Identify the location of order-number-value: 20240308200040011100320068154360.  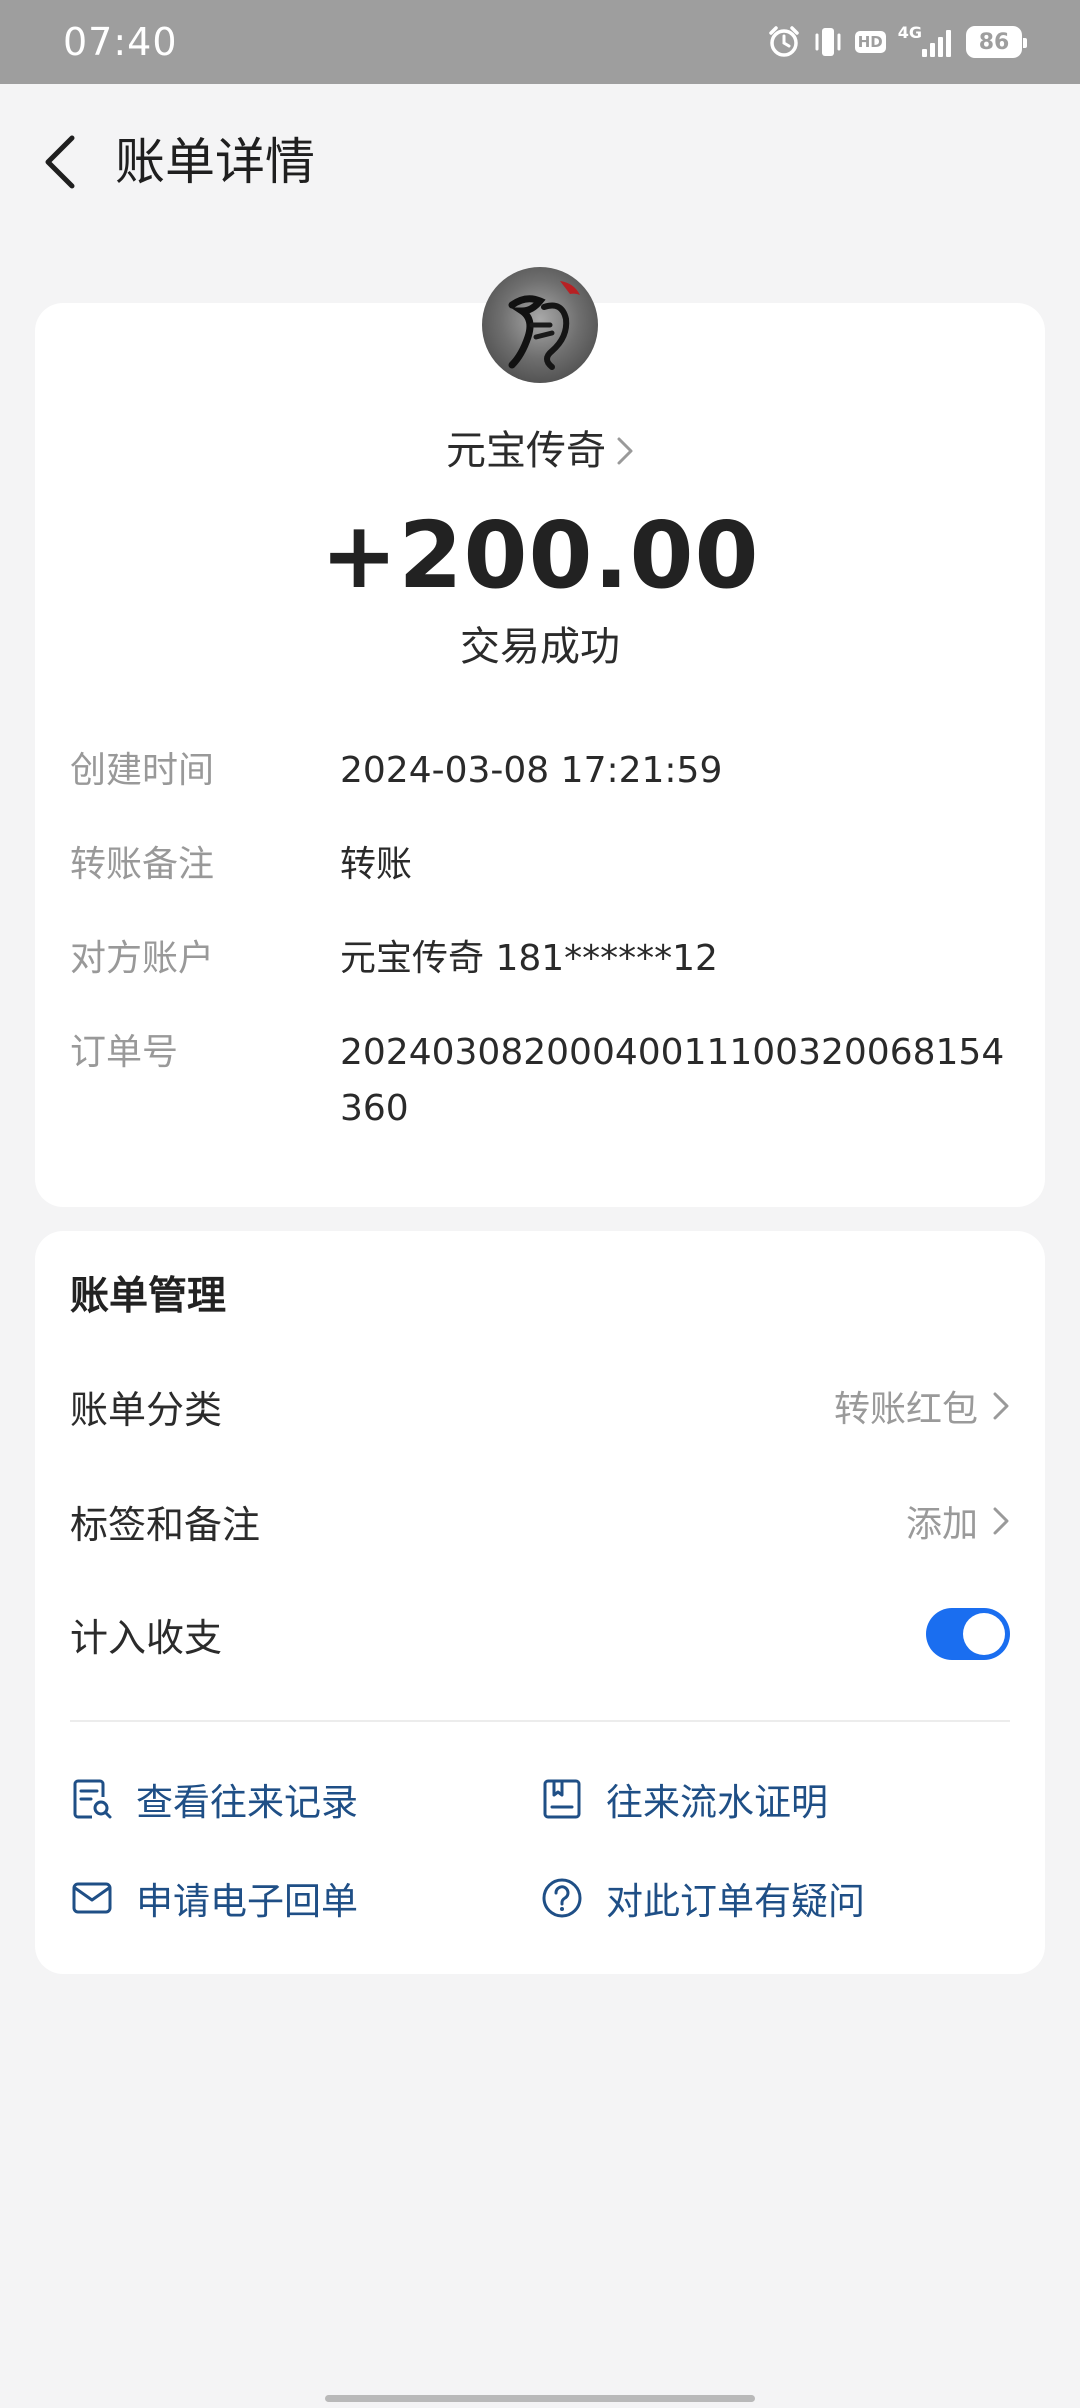
(680, 1081).